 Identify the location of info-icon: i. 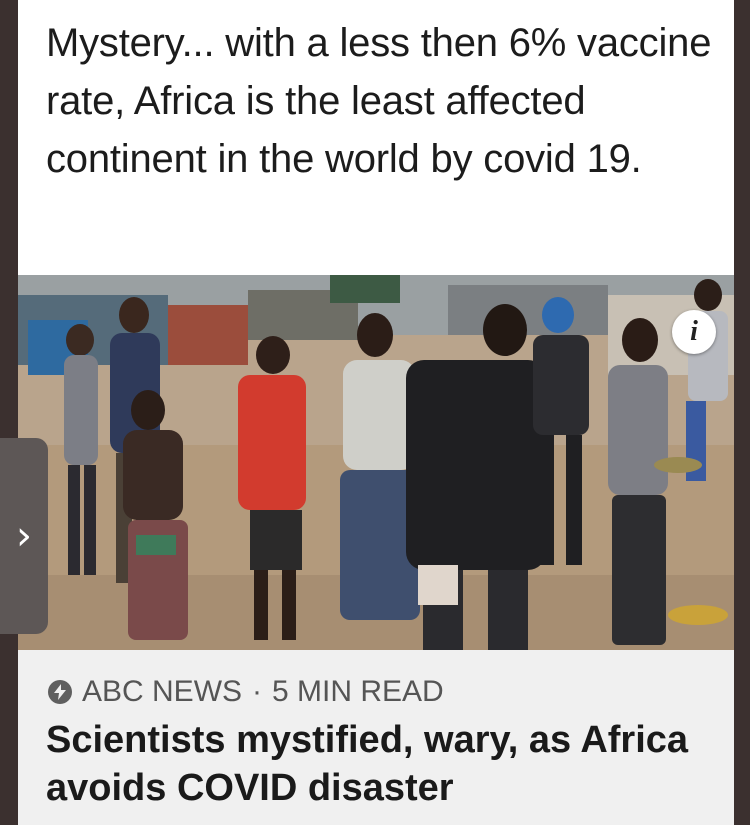
(694, 332).